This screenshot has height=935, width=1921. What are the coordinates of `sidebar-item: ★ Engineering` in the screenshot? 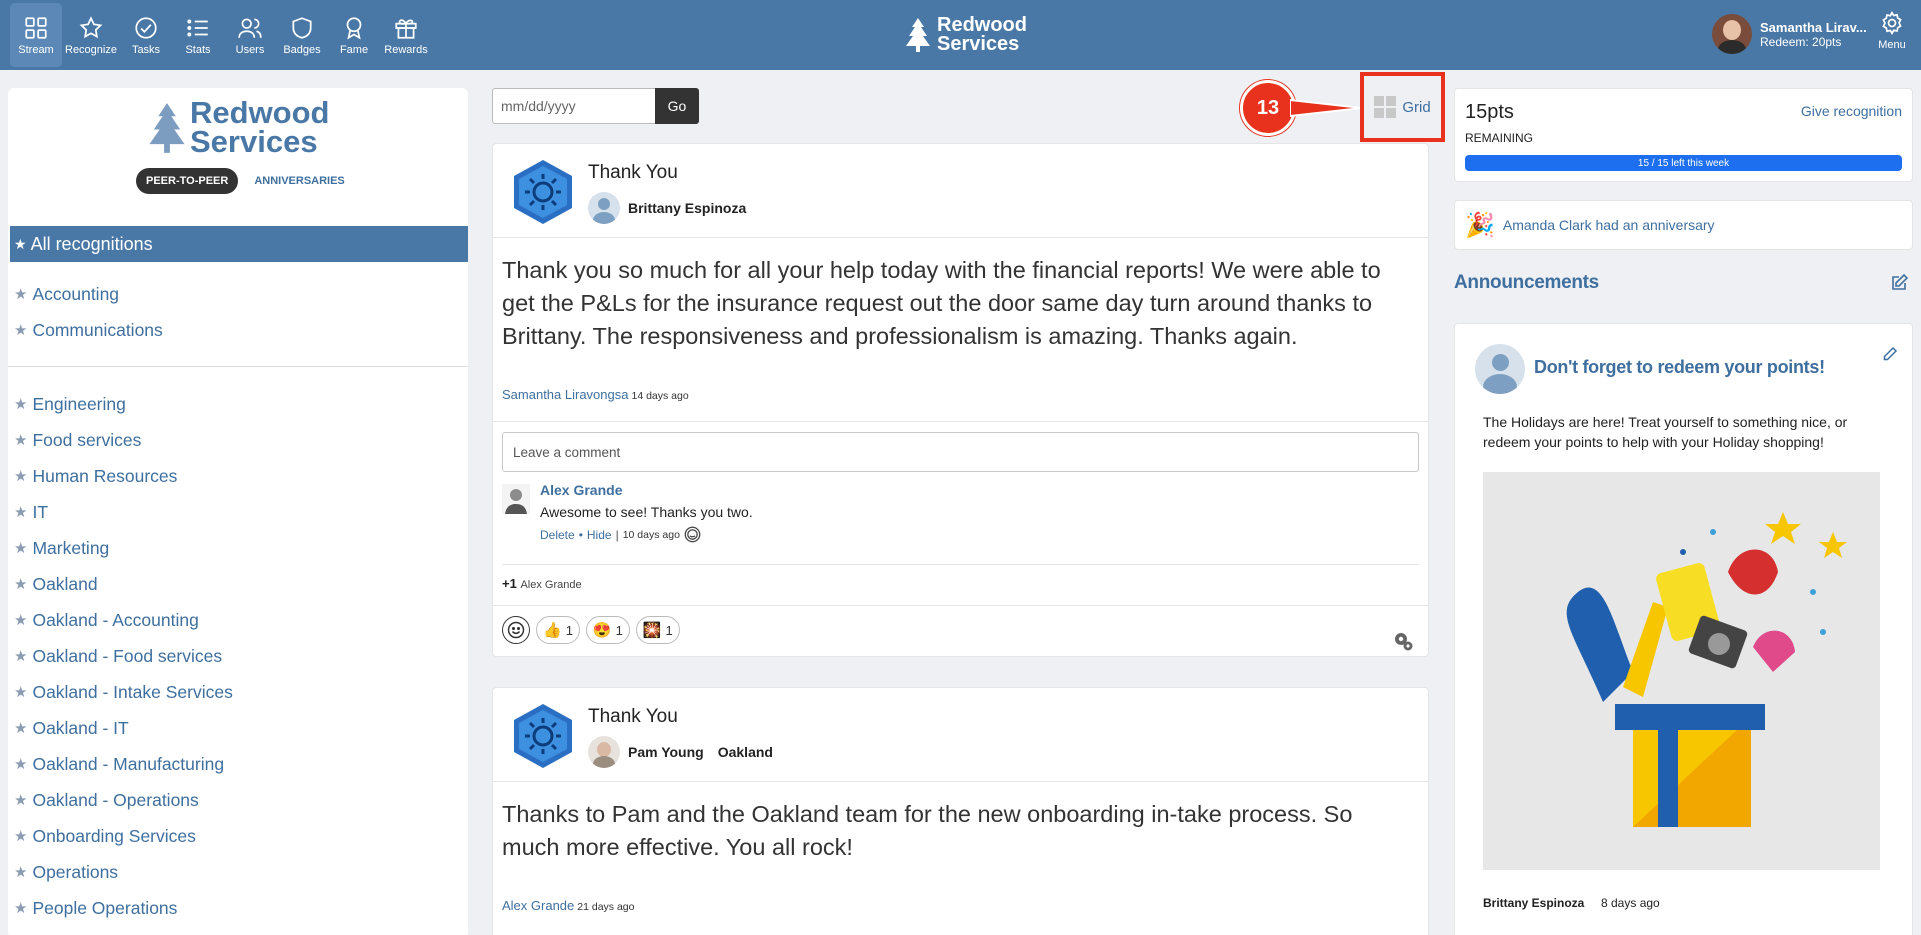 It's located at (123, 404).